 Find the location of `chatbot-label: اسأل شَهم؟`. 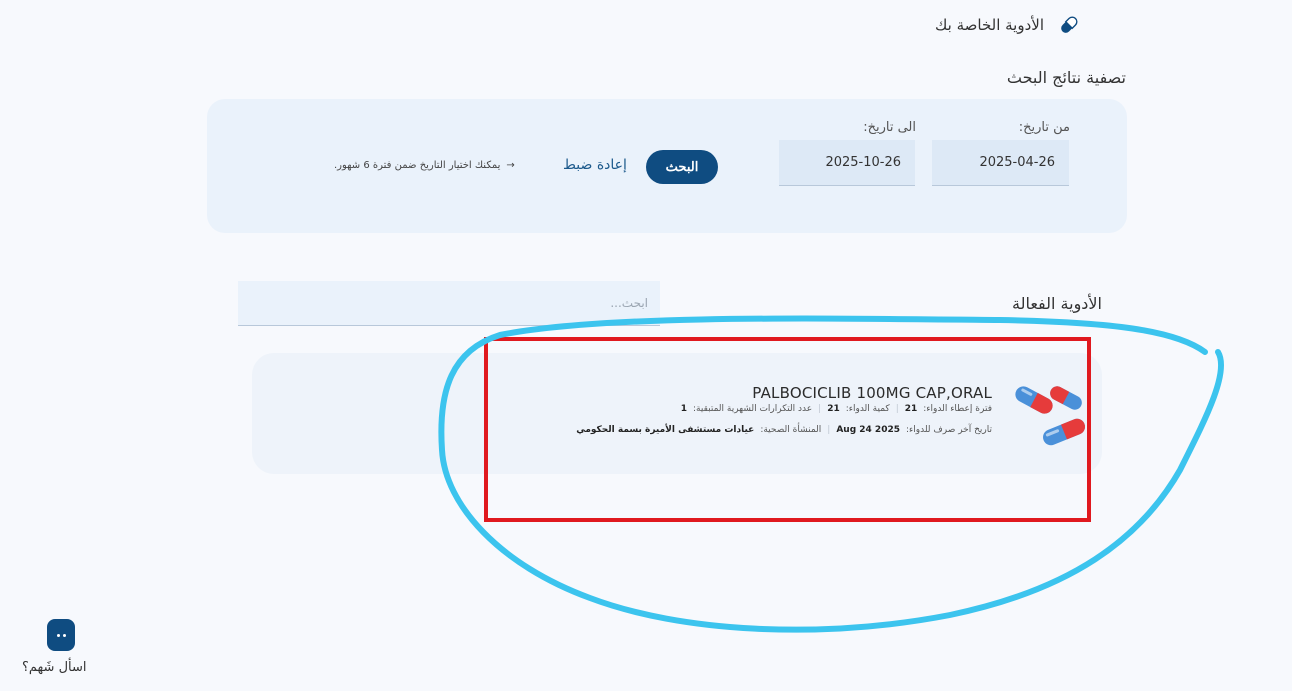

chatbot-label: اسأل شَهم؟ is located at coordinates (54, 667).